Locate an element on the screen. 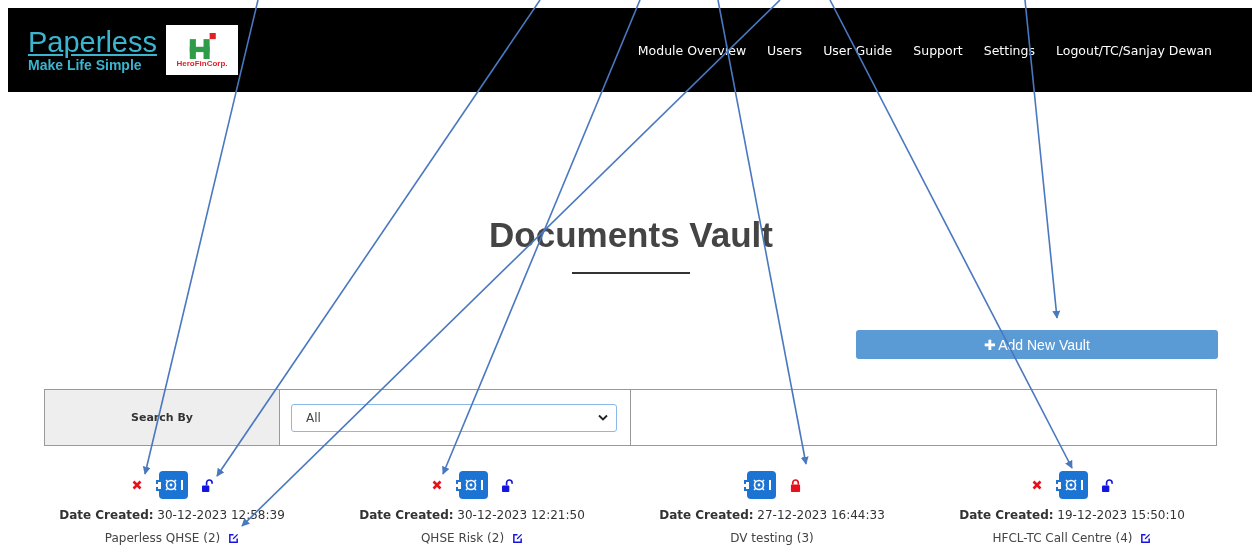 The image size is (1252, 550). vault-name: QHSE Risk (2) is located at coordinates (462, 538).